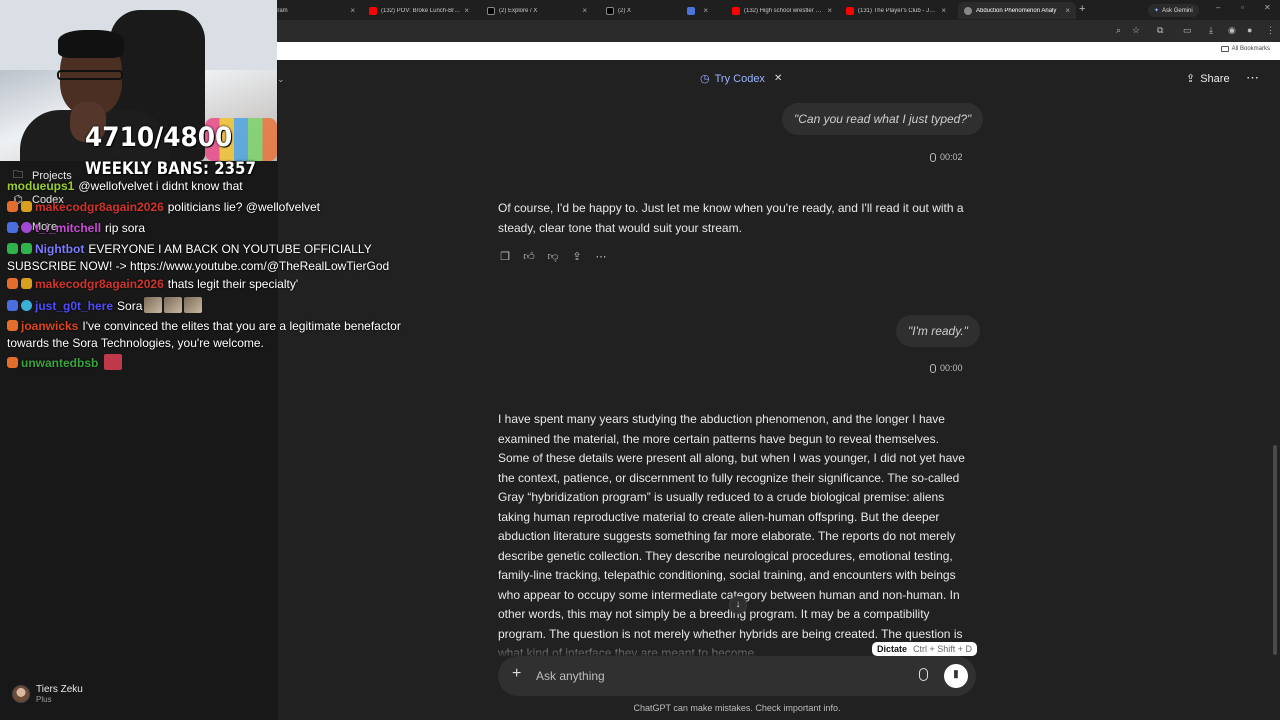  Describe the element at coordinates (99, 207) in the screenshot. I see `chat-username: makecodgr8again2026` at that location.